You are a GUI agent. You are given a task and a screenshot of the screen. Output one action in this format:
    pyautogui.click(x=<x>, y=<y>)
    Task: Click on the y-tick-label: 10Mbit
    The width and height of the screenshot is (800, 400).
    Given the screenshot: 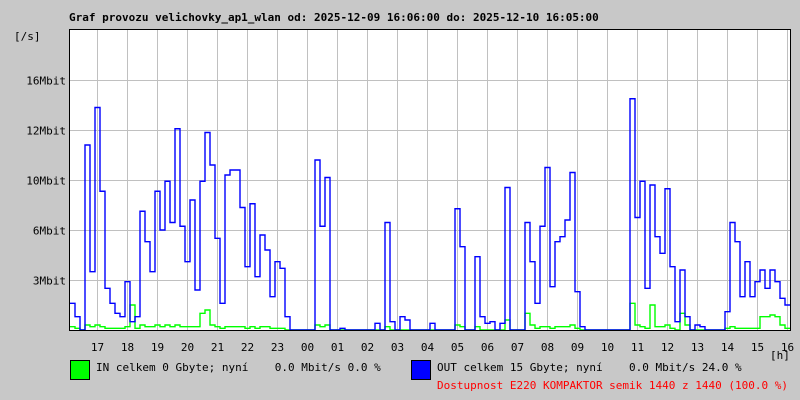 What is the action you would take?
    pyautogui.click(x=46, y=181)
    